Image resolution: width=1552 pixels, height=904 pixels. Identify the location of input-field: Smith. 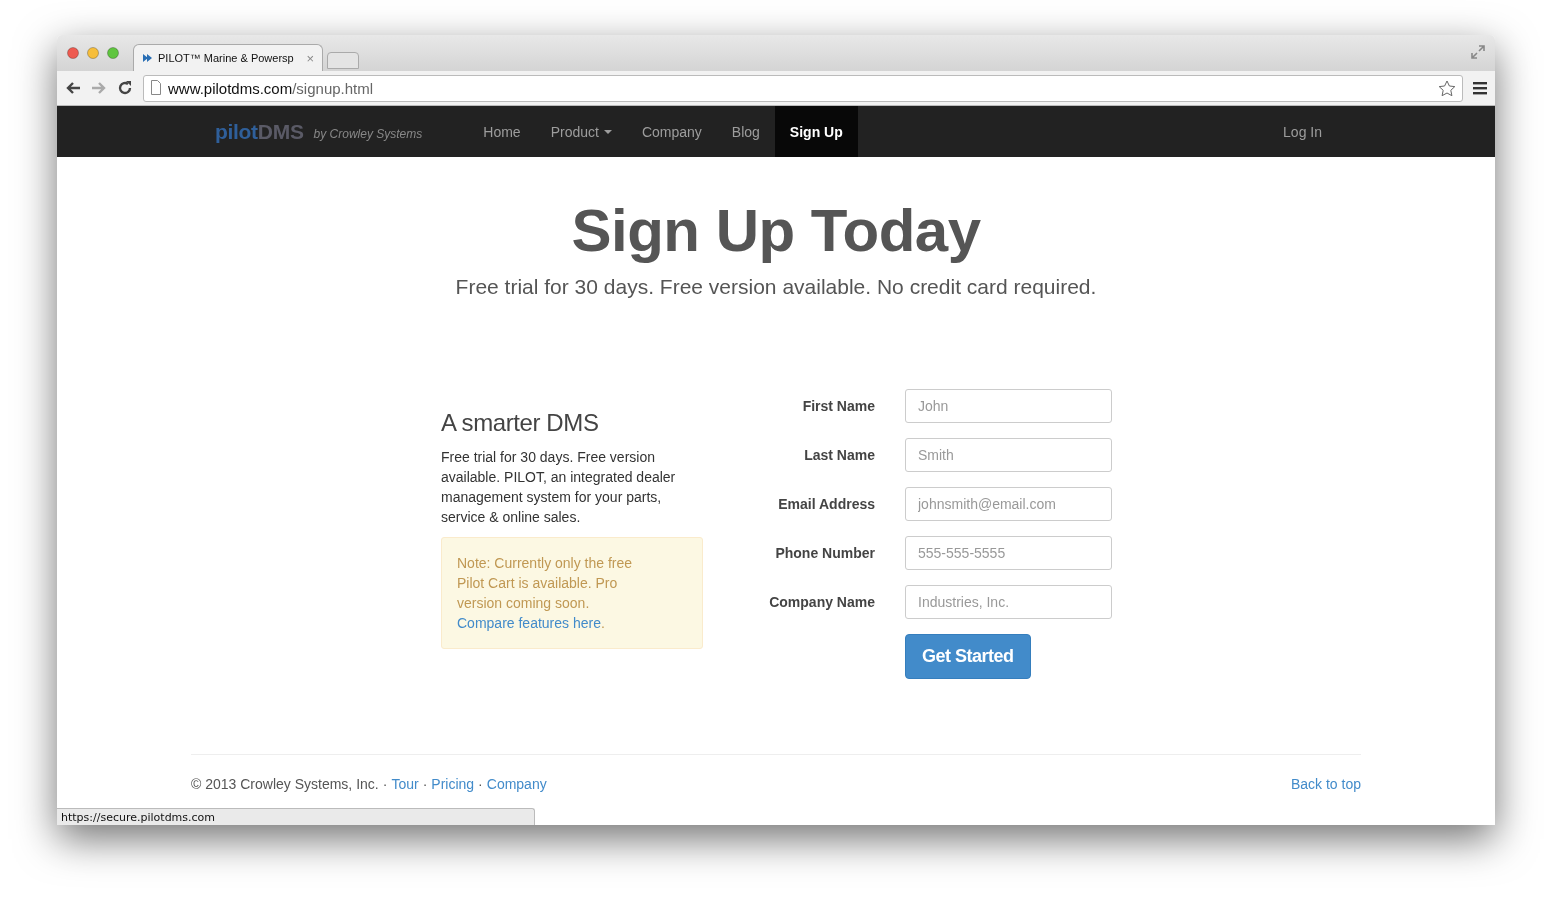
(1008, 455).